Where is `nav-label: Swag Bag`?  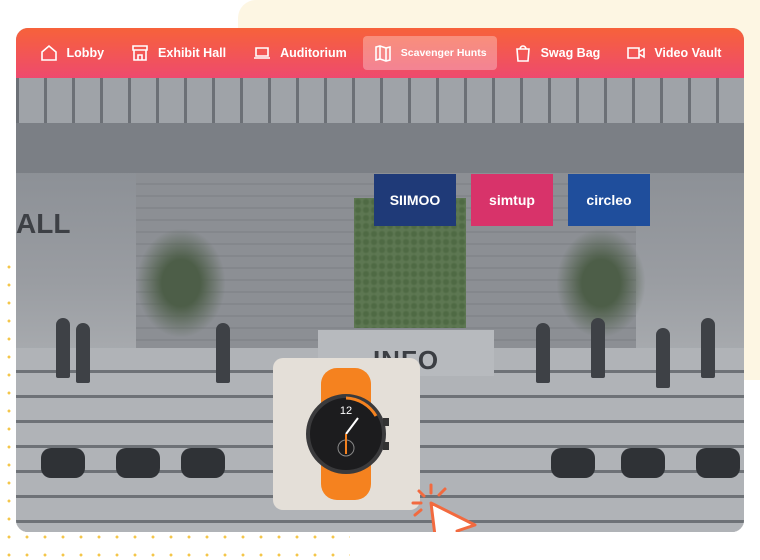
nav-label: Swag Bag is located at coordinates (570, 53).